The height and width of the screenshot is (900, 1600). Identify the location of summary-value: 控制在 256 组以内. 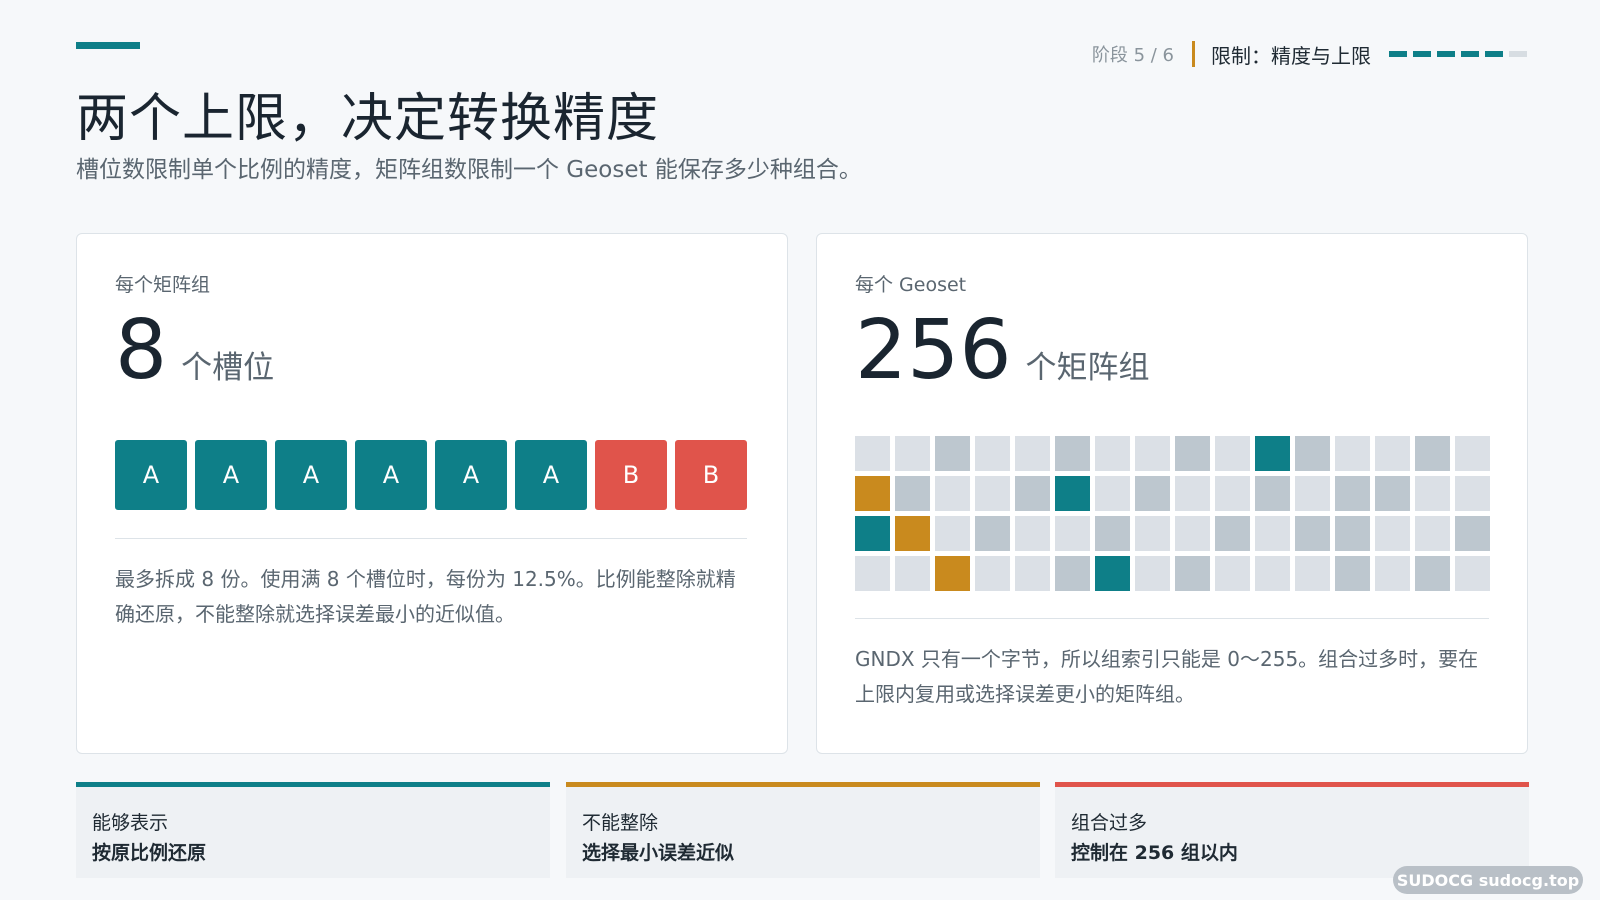
(1154, 853).